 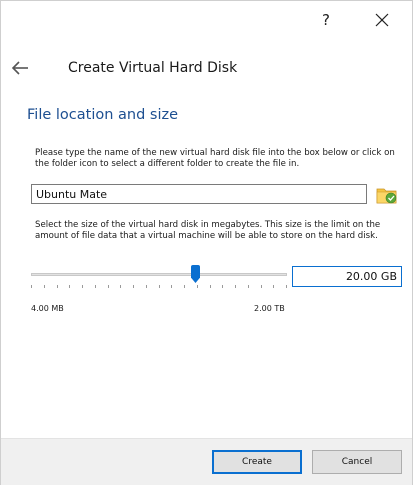 What do you see at coordinates (347, 276) in the screenshot?
I see `size-input` at bounding box center [347, 276].